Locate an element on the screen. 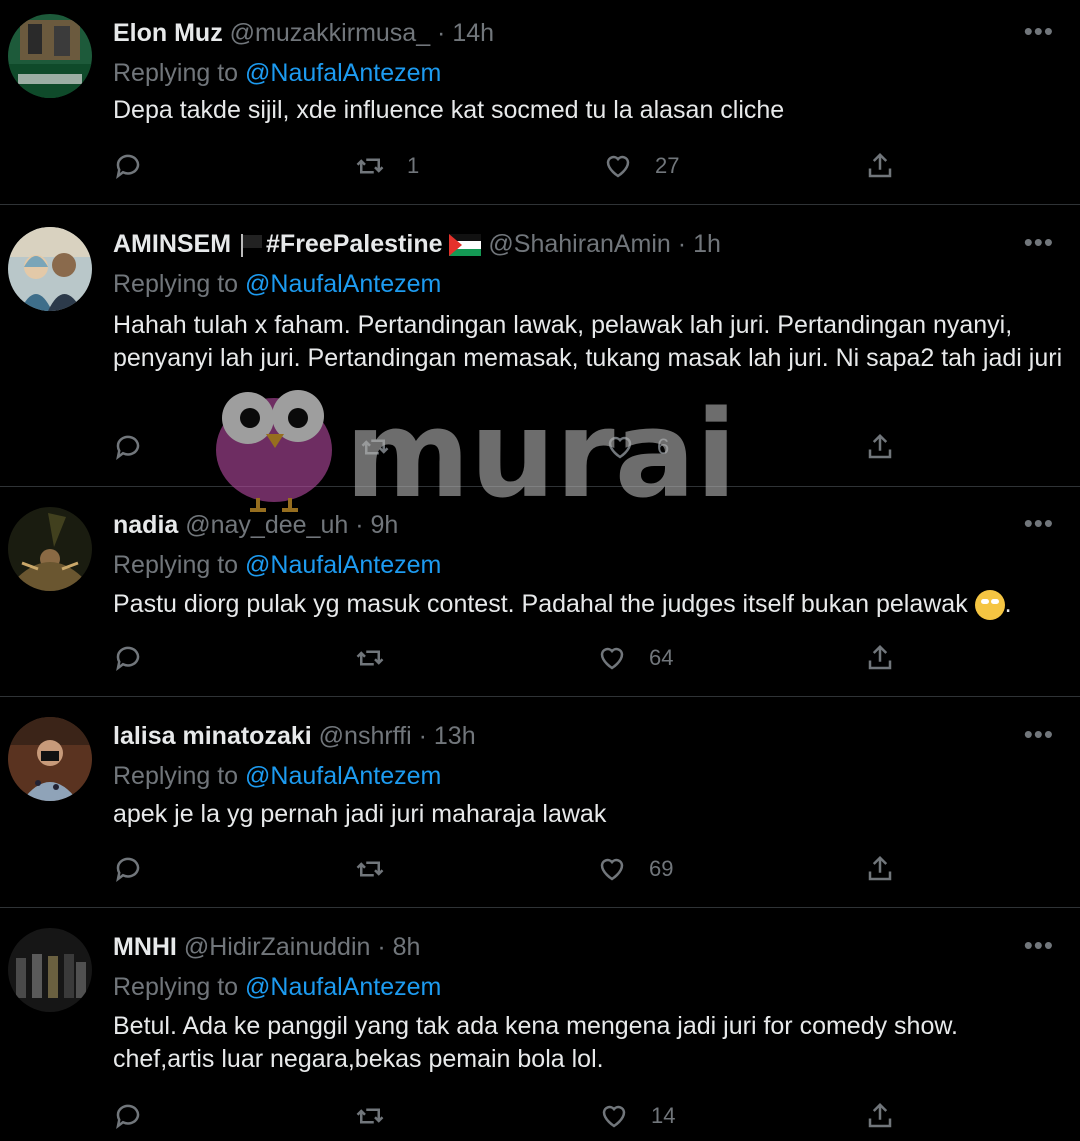 This screenshot has height=1141, width=1080. action-bar: 64 is located at coordinates (540, 658).